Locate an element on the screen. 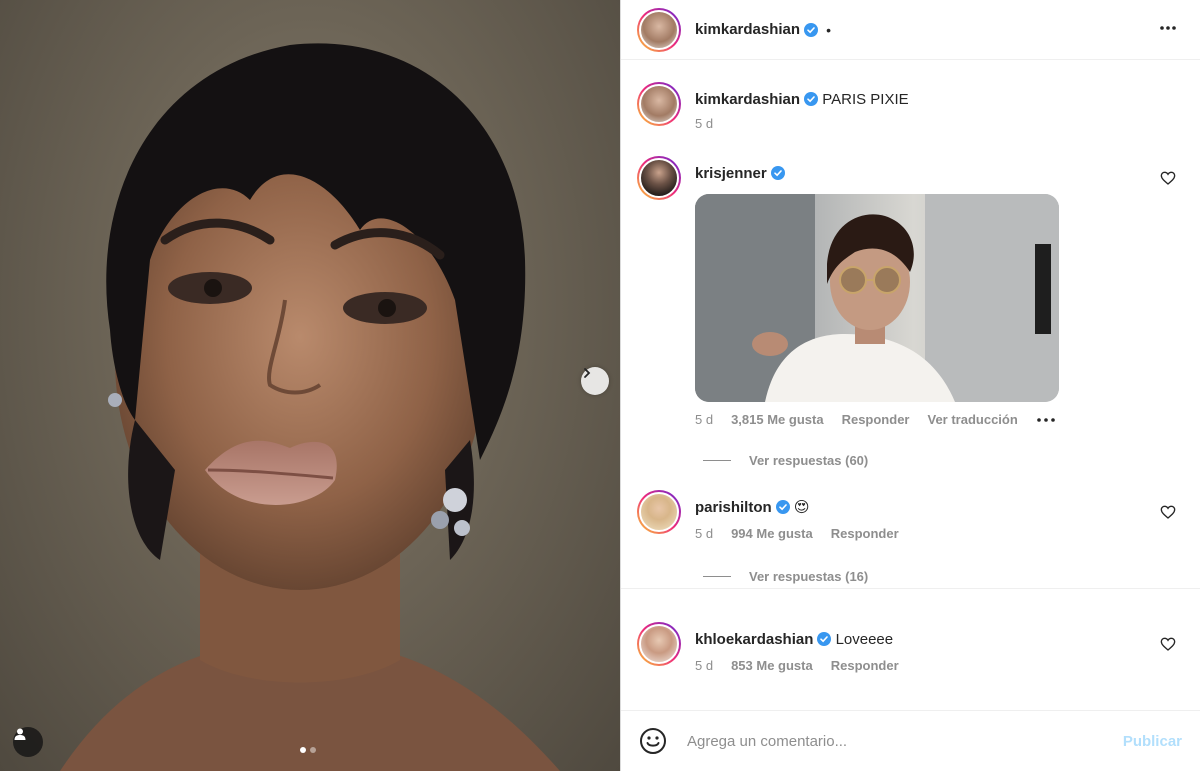 The height and width of the screenshot is (771, 1200). post-caption: kimkardashian PARIS PIXIE 5 d is located at coordinates (910, 106).